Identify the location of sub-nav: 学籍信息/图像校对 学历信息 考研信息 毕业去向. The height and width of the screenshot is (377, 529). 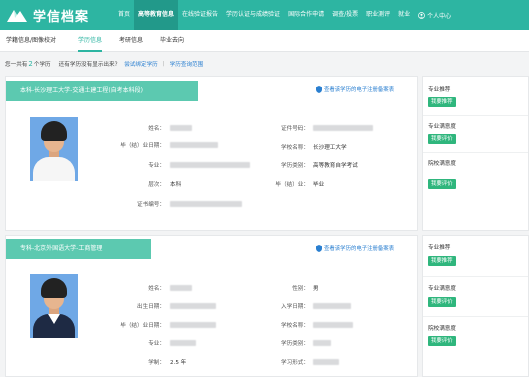
(264, 41).